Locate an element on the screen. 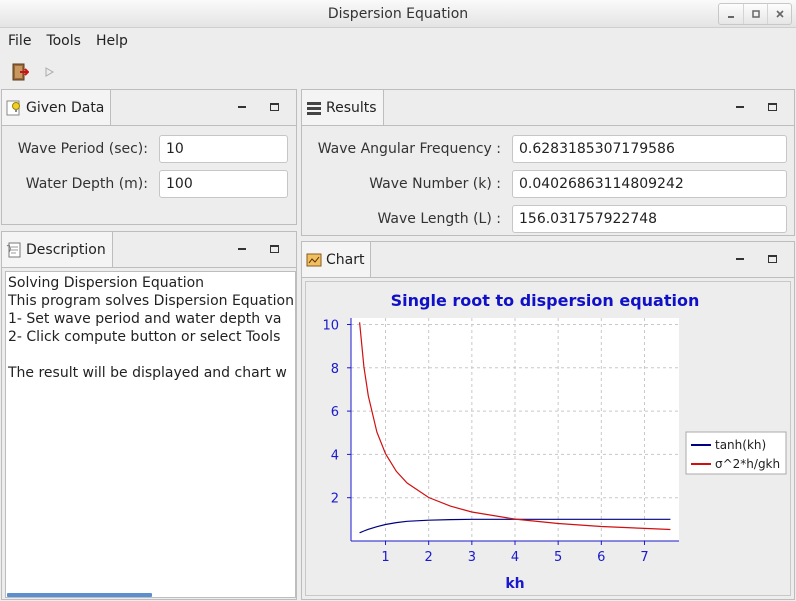 The width and height of the screenshot is (796, 601). x-tick-label: 2 is located at coordinates (429, 557).